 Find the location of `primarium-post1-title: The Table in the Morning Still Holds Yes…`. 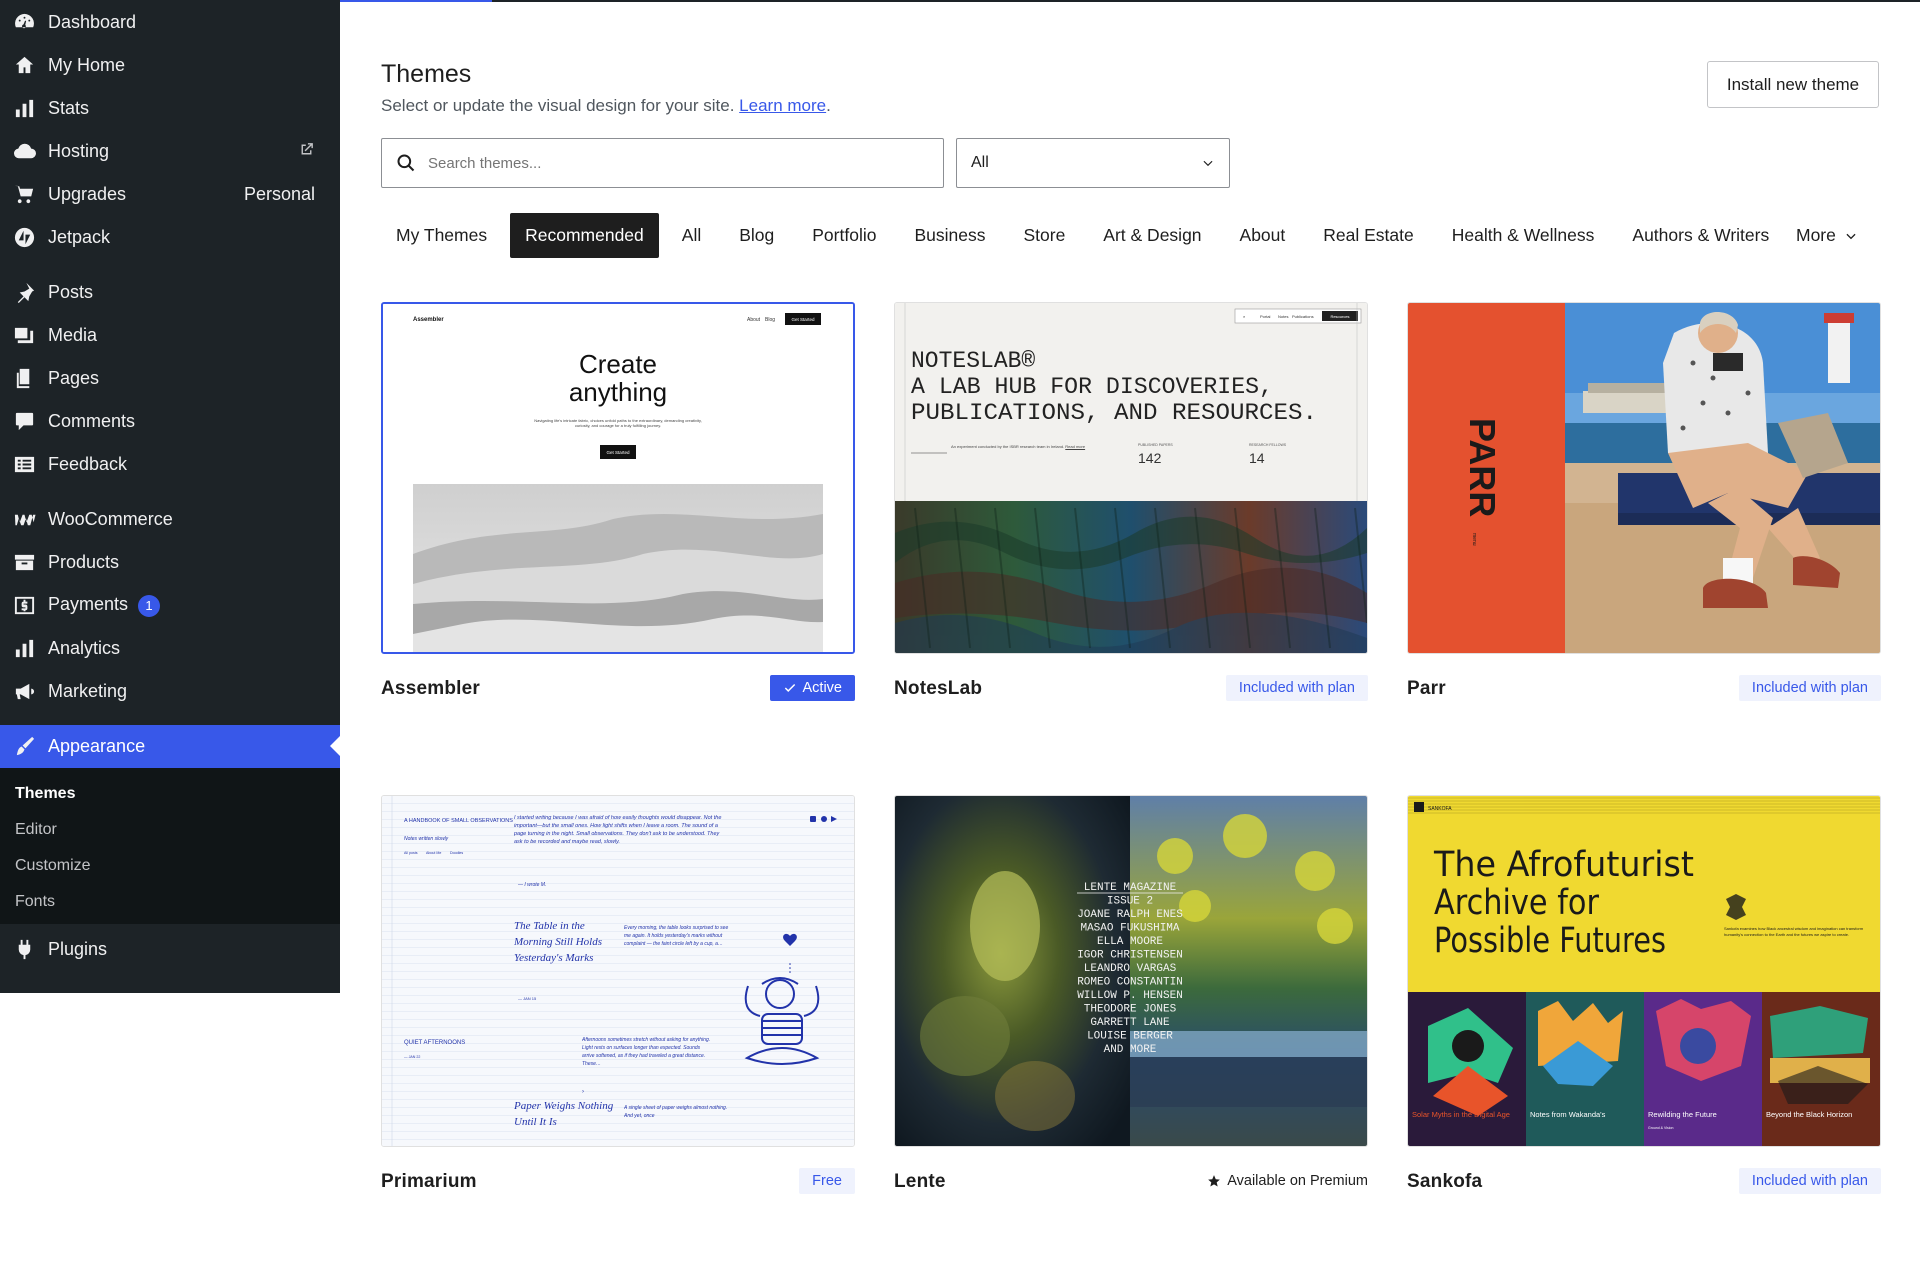

primarium-post1-title: The Table in the Morning Still Holds Yes… is located at coordinates (558, 942).